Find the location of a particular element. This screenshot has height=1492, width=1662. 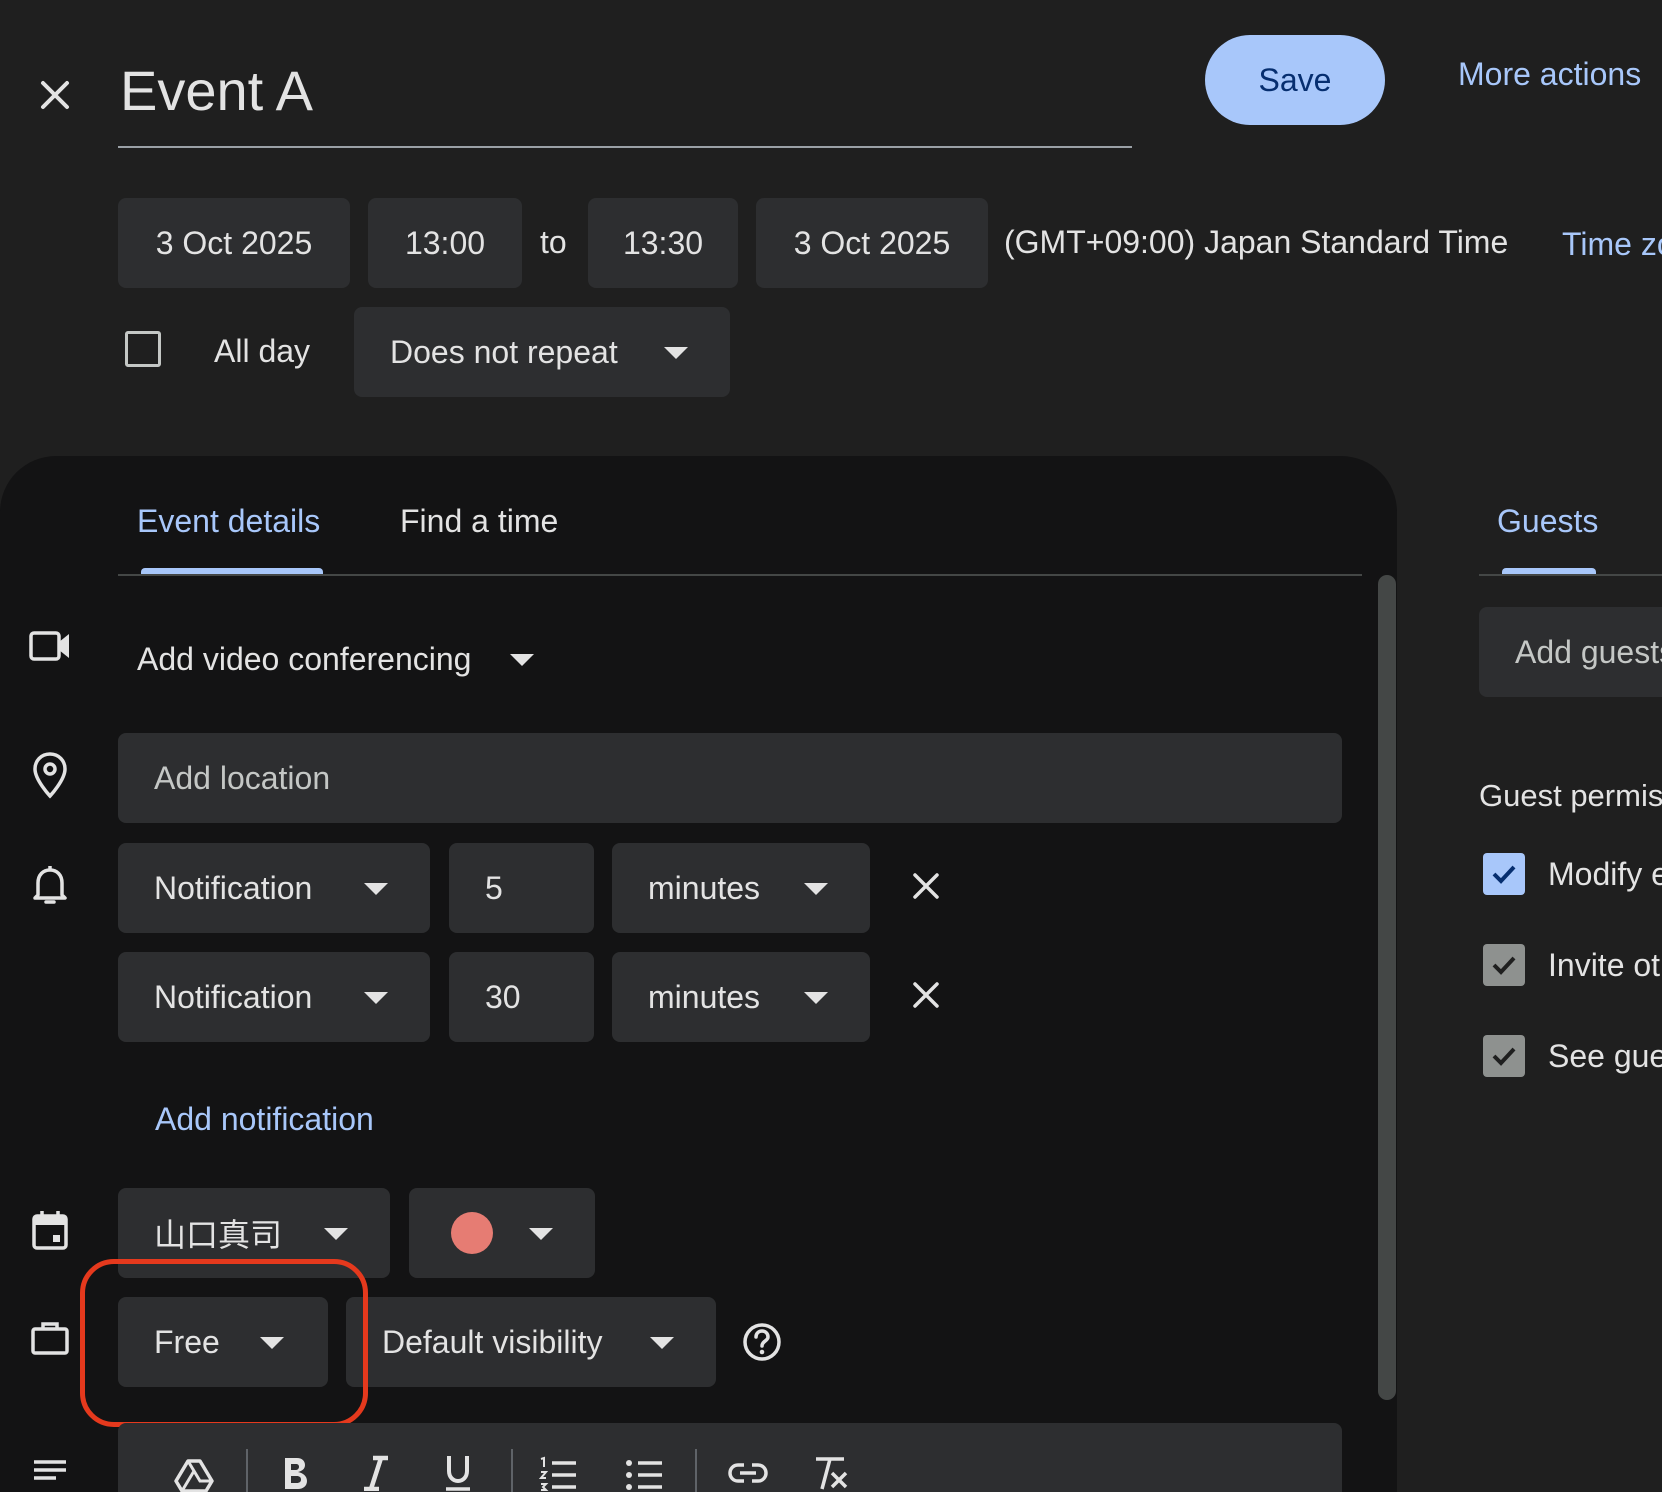

start-date-text: 3 Oct 2025 is located at coordinates (234, 242).